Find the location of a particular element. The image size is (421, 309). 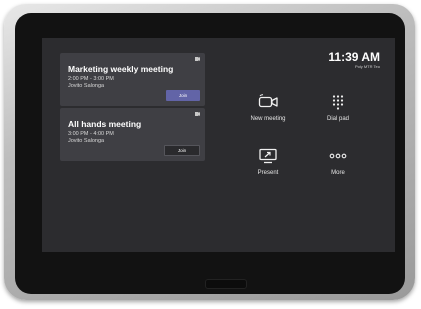

meeting-title: All hands meeting is located at coordinates (105, 124).